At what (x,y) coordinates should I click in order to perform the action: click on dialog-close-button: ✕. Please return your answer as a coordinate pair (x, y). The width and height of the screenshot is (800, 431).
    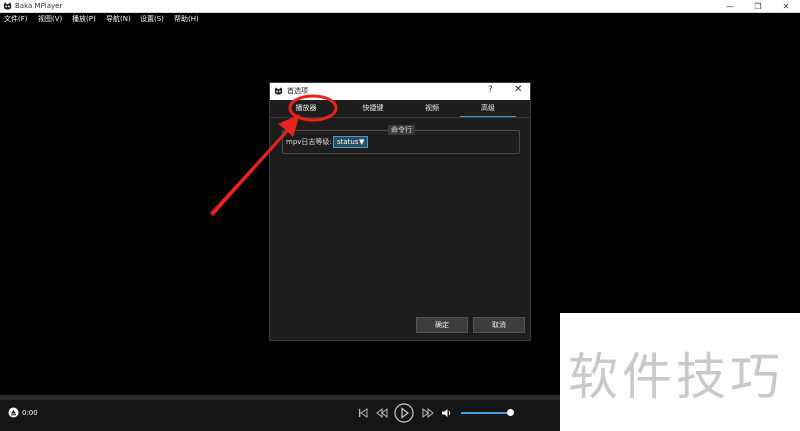
    Looking at the image, I should click on (518, 89).